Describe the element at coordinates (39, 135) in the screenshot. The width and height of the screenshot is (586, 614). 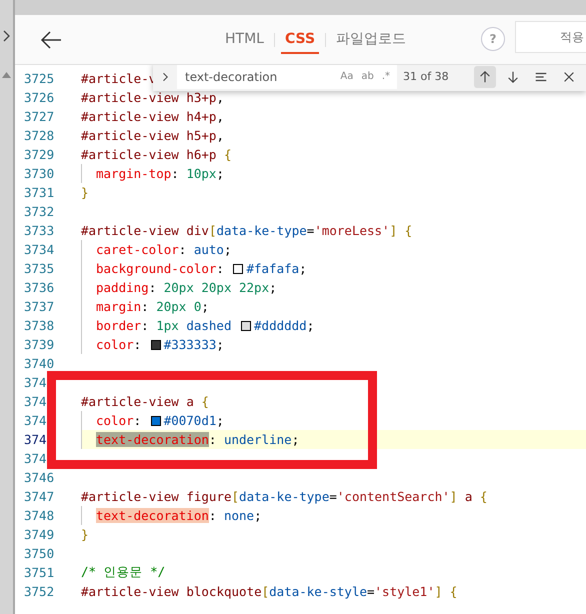
I see `line-number: 3728` at that location.